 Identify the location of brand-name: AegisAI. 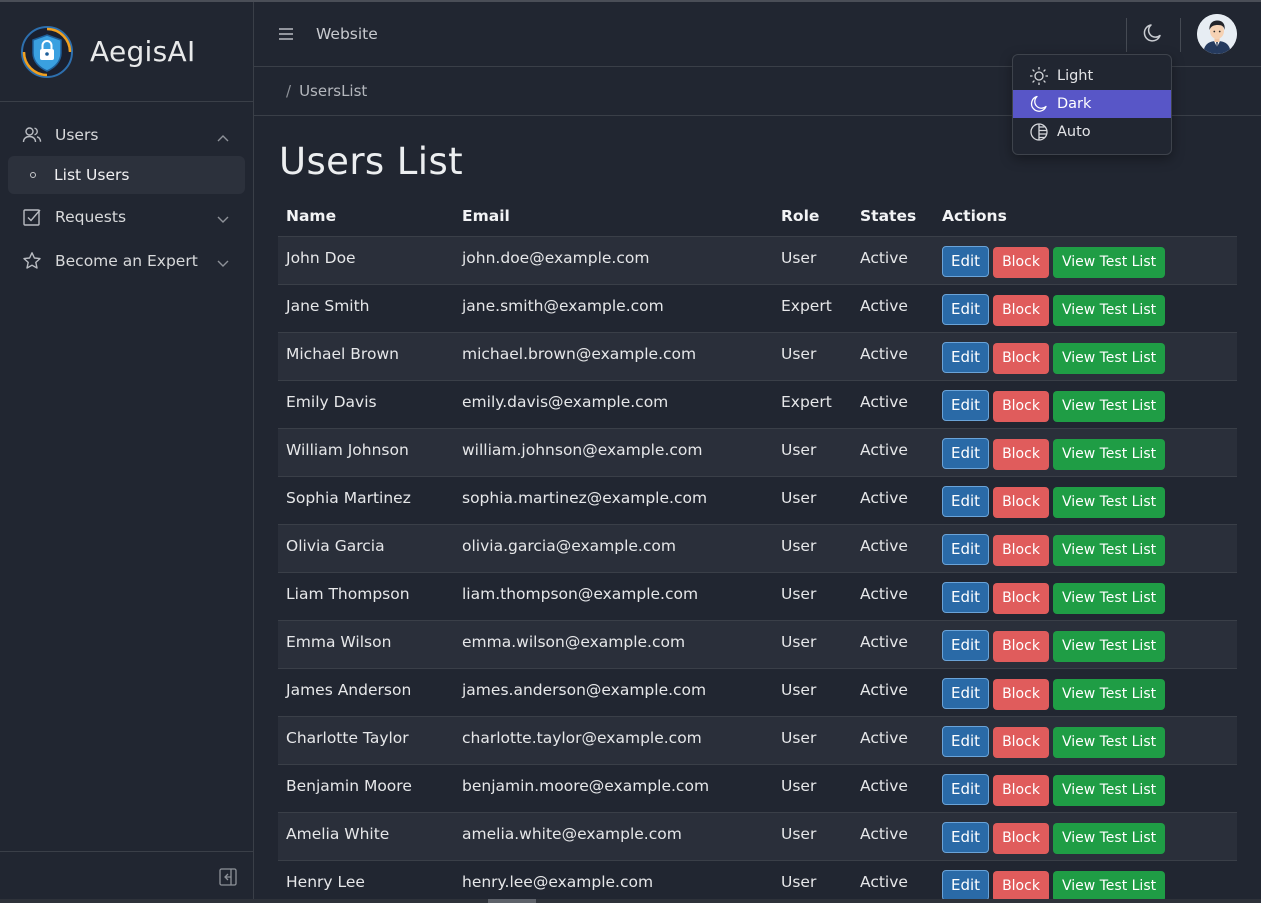
(143, 51).